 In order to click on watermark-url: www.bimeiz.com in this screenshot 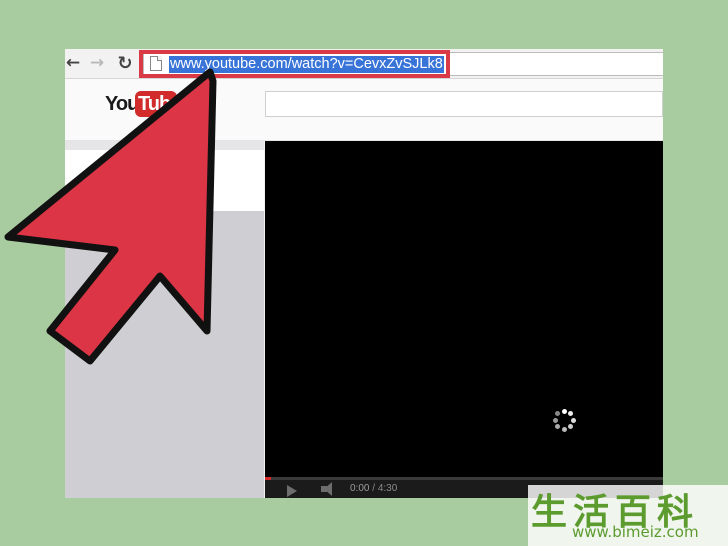, I will do `click(635, 532)`.